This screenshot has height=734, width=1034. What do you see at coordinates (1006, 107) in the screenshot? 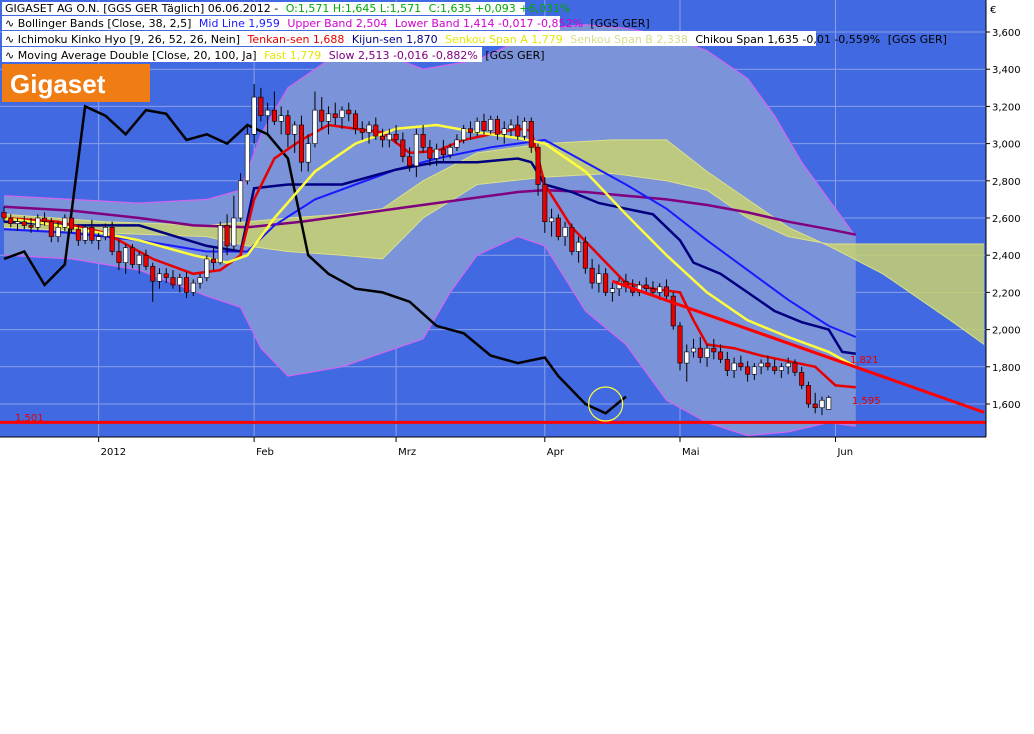
I see `price-tick-label: 3,200` at bounding box center [1006, 107].